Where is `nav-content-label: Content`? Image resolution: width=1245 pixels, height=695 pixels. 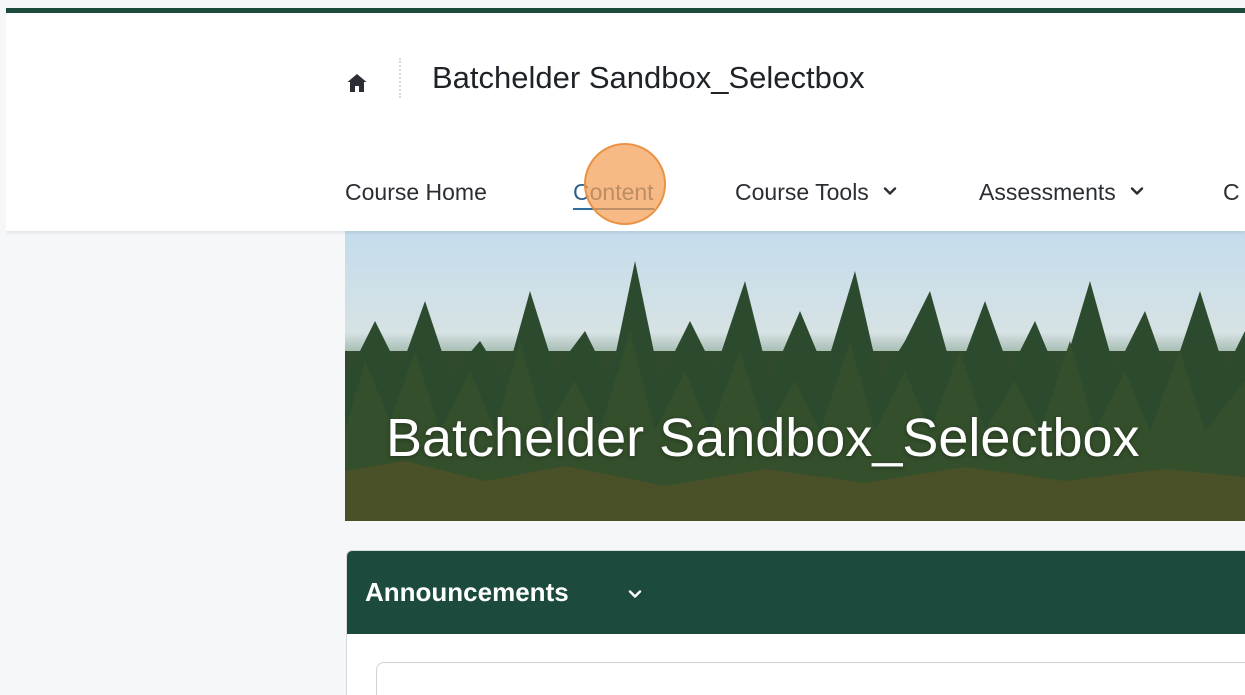
nav-content-label: Content is located at coordinates (613, 192).